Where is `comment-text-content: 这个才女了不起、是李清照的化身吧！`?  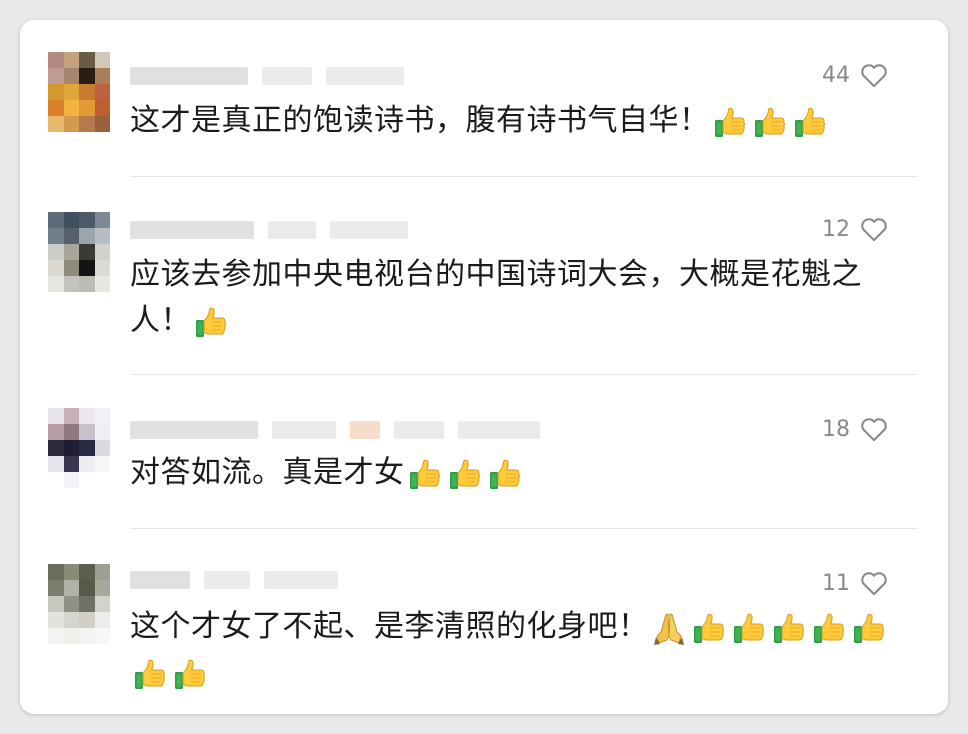
comment-text-content: 这个才女了不起、是李清照的化身吧！ is located at coordinates (389, 626).